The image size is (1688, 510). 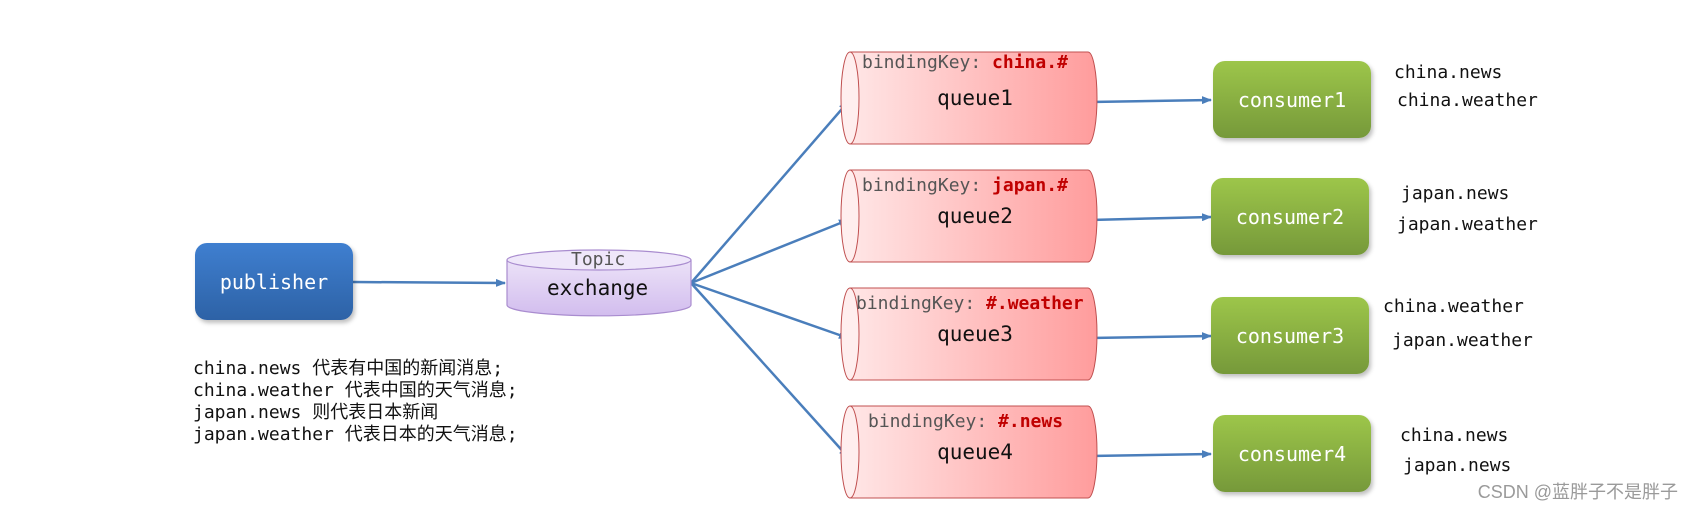 I want to click on consumer1-box: consumer1, so click(x=1292, y=99).